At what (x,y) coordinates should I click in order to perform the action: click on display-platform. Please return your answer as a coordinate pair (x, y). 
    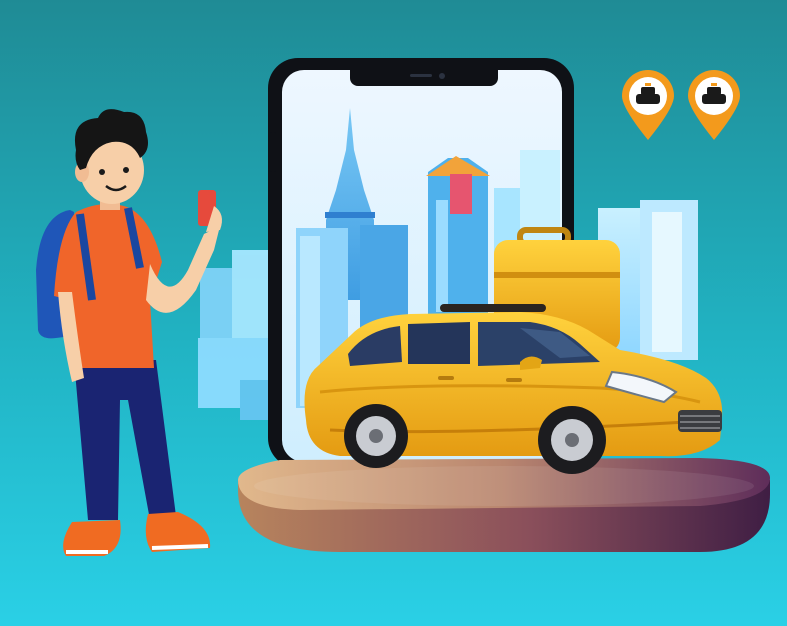
    Looking at the image, I should click on (504, 505).